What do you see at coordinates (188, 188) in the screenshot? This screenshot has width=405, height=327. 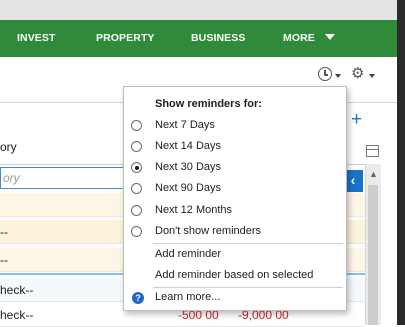 I see `option-label: Next 90 Days` at bounding box center [188, 188].